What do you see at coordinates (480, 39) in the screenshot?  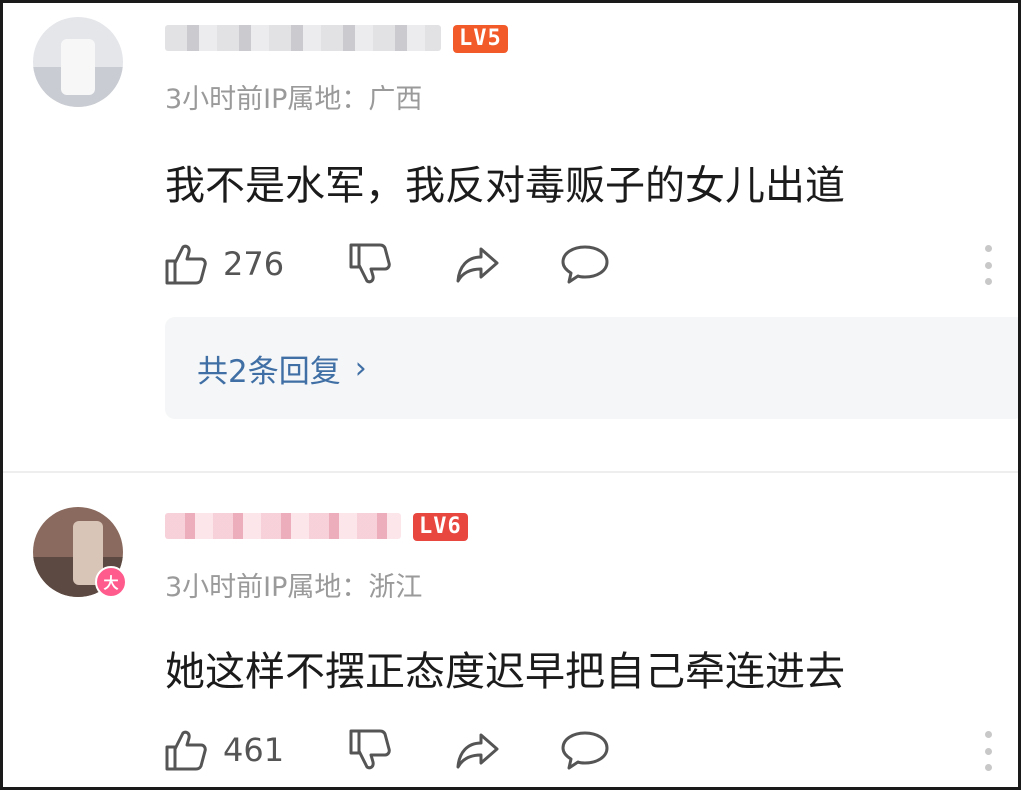 I see `level-badge: LV5` at bounding box center [480, 39].